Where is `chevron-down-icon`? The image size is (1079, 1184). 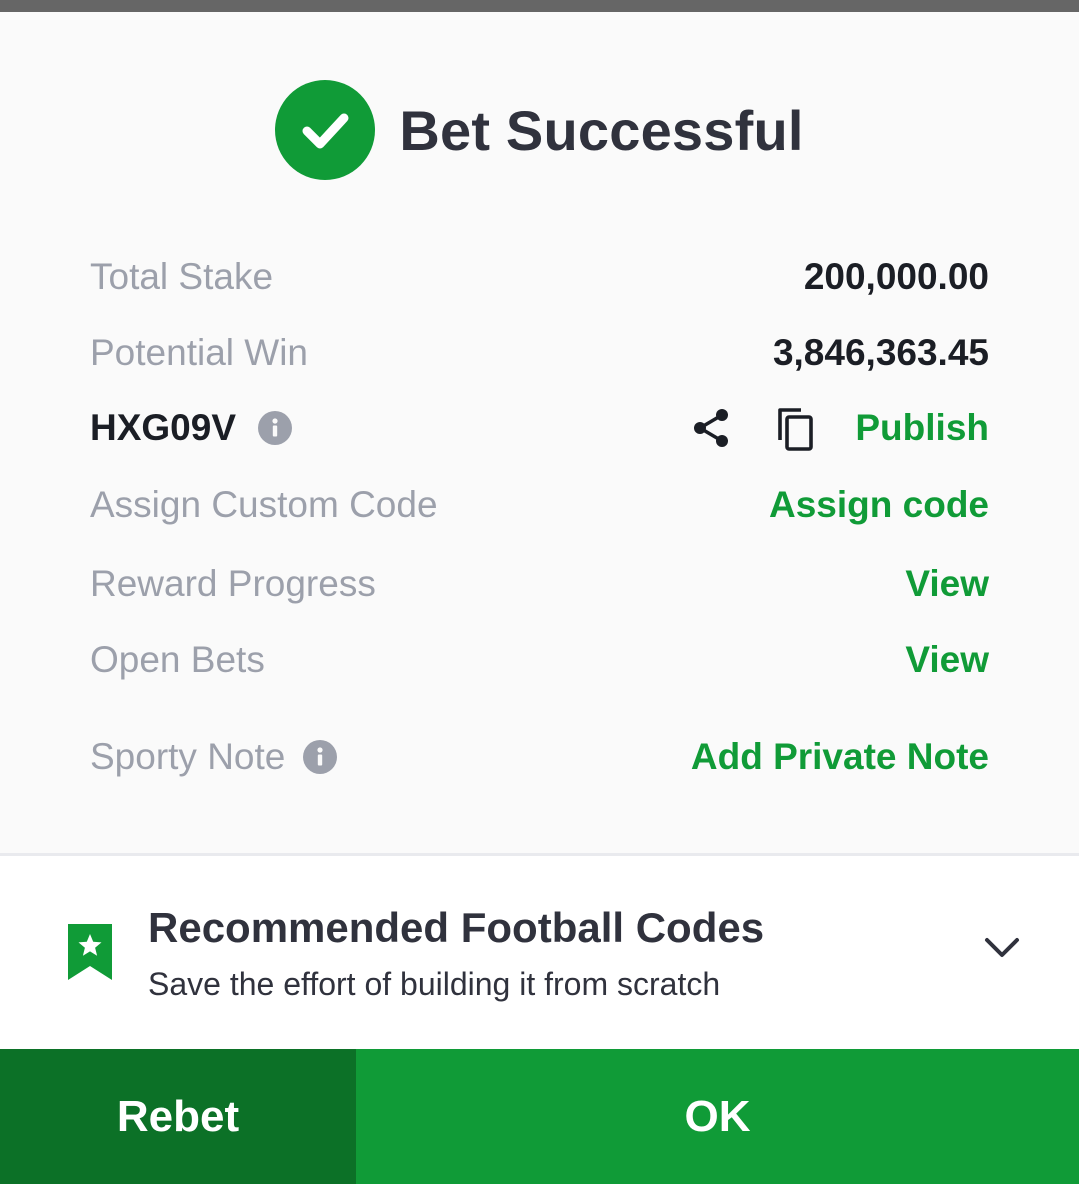
chevron-down-icon is located at coordinates (1002, 950).